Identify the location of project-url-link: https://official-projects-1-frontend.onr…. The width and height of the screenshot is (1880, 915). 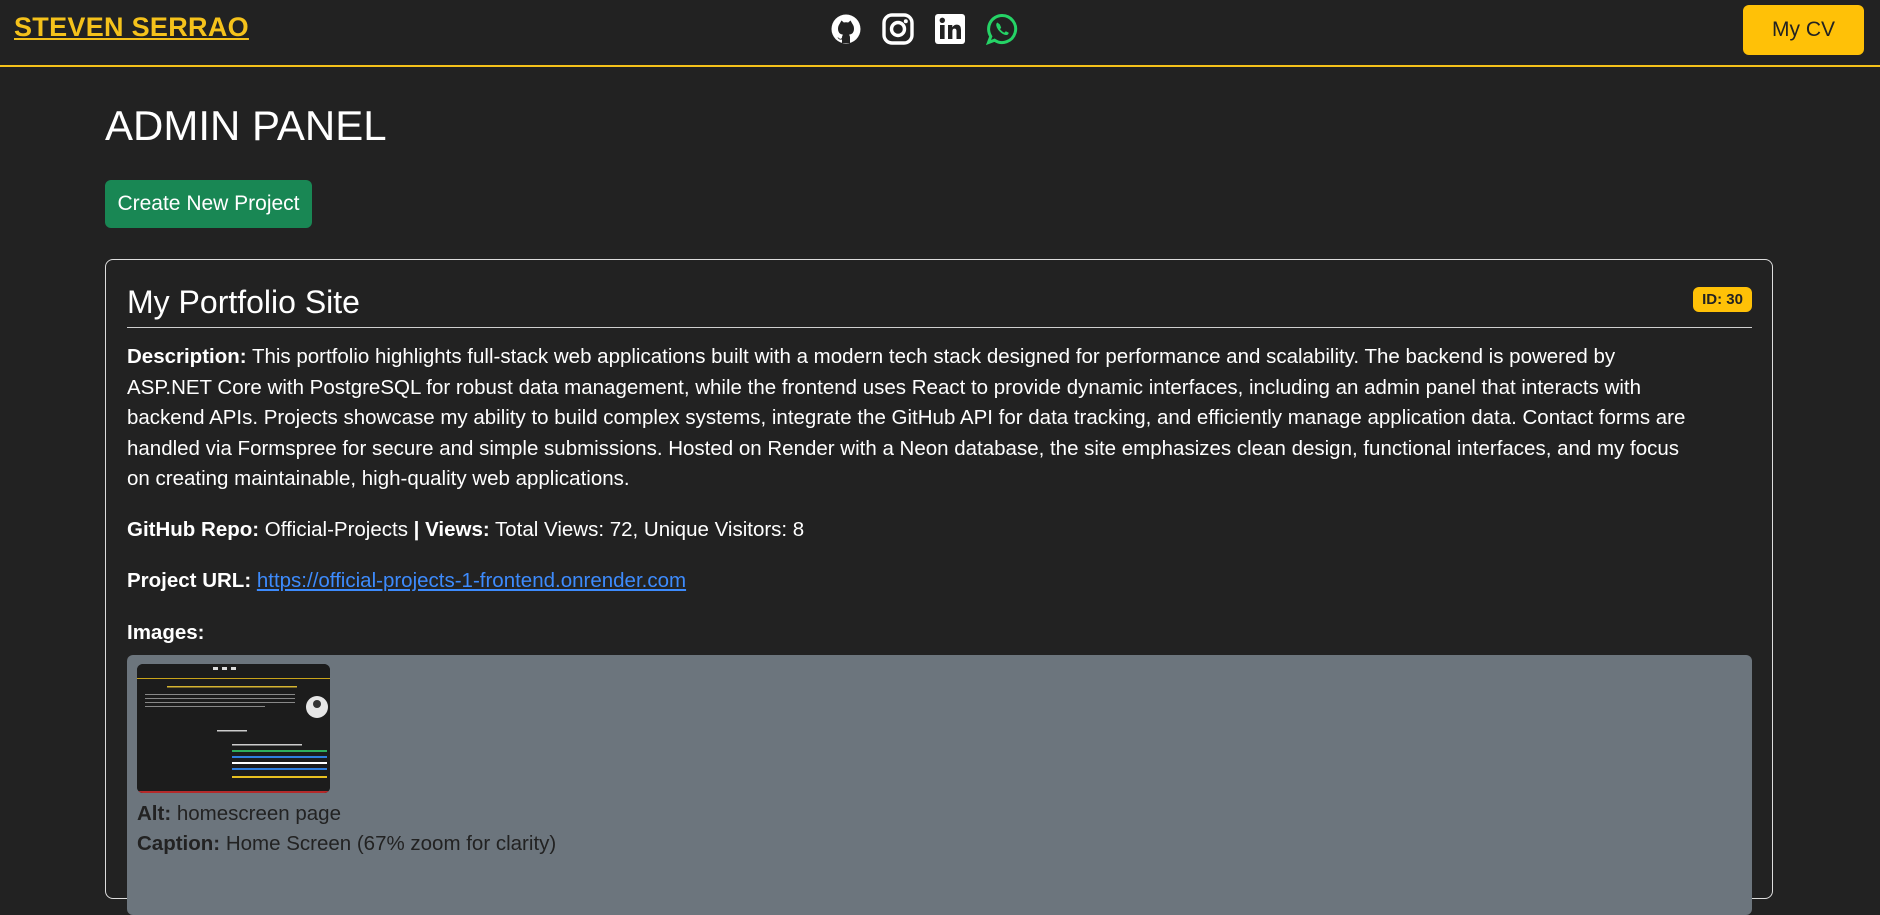
(471, 580).